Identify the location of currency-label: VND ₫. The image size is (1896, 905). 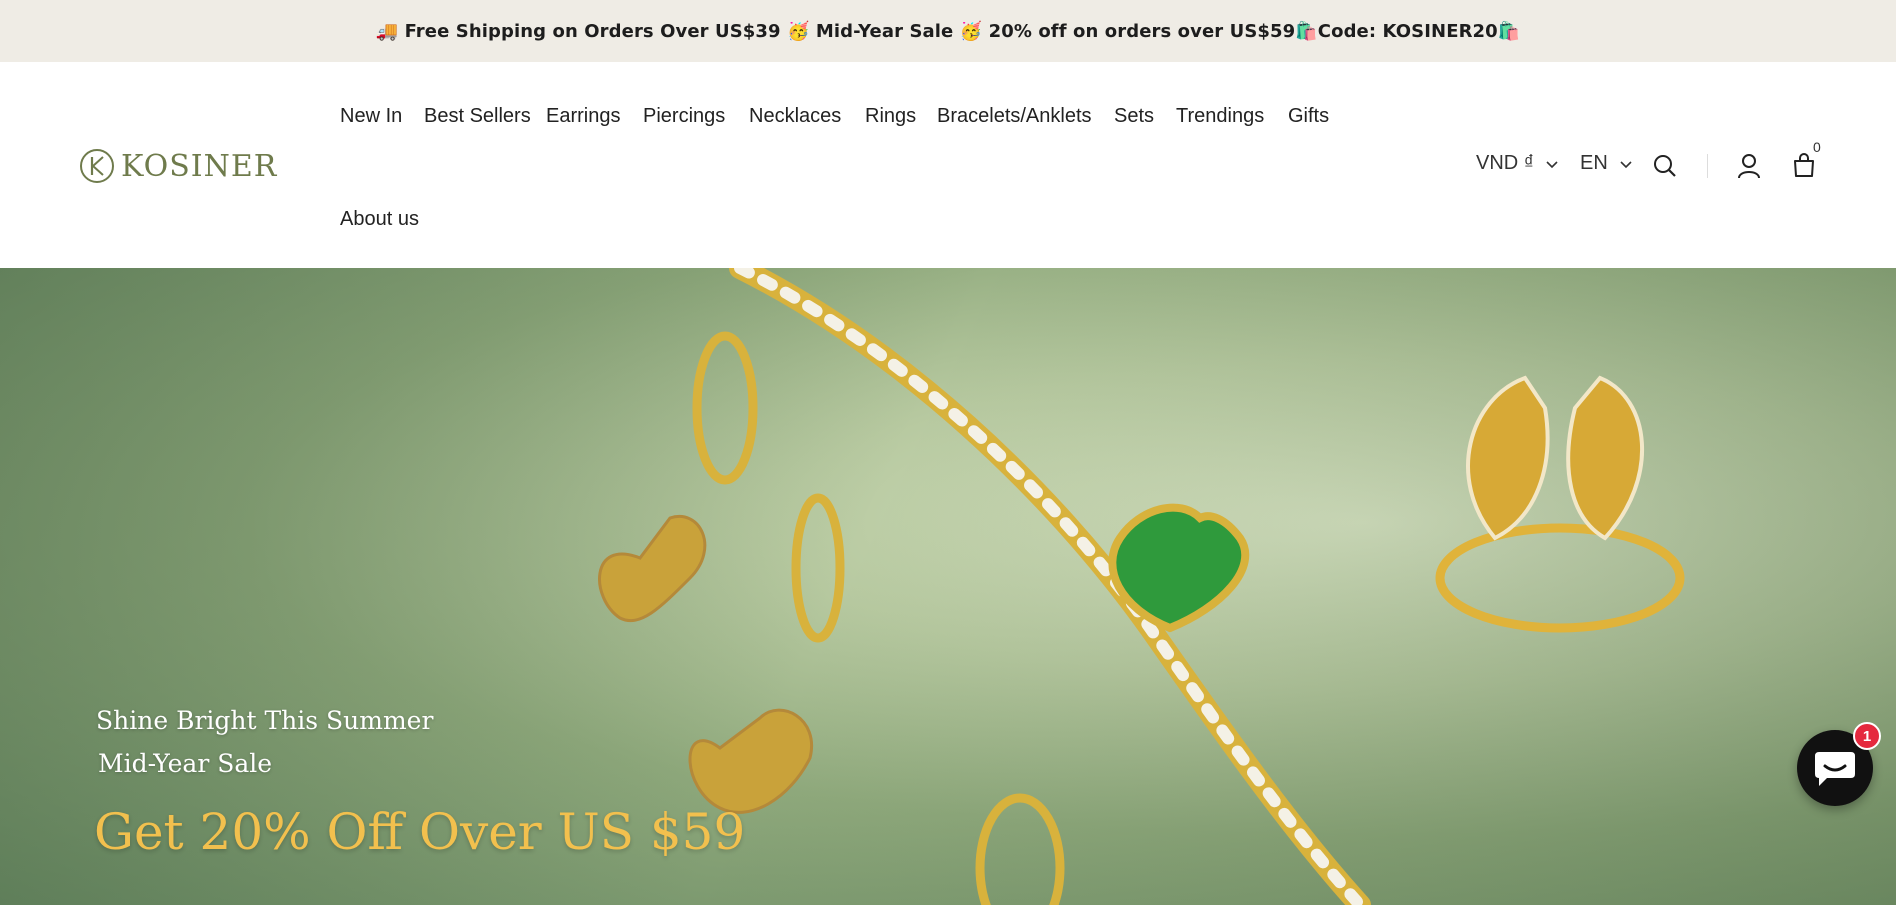
(1505, 163).